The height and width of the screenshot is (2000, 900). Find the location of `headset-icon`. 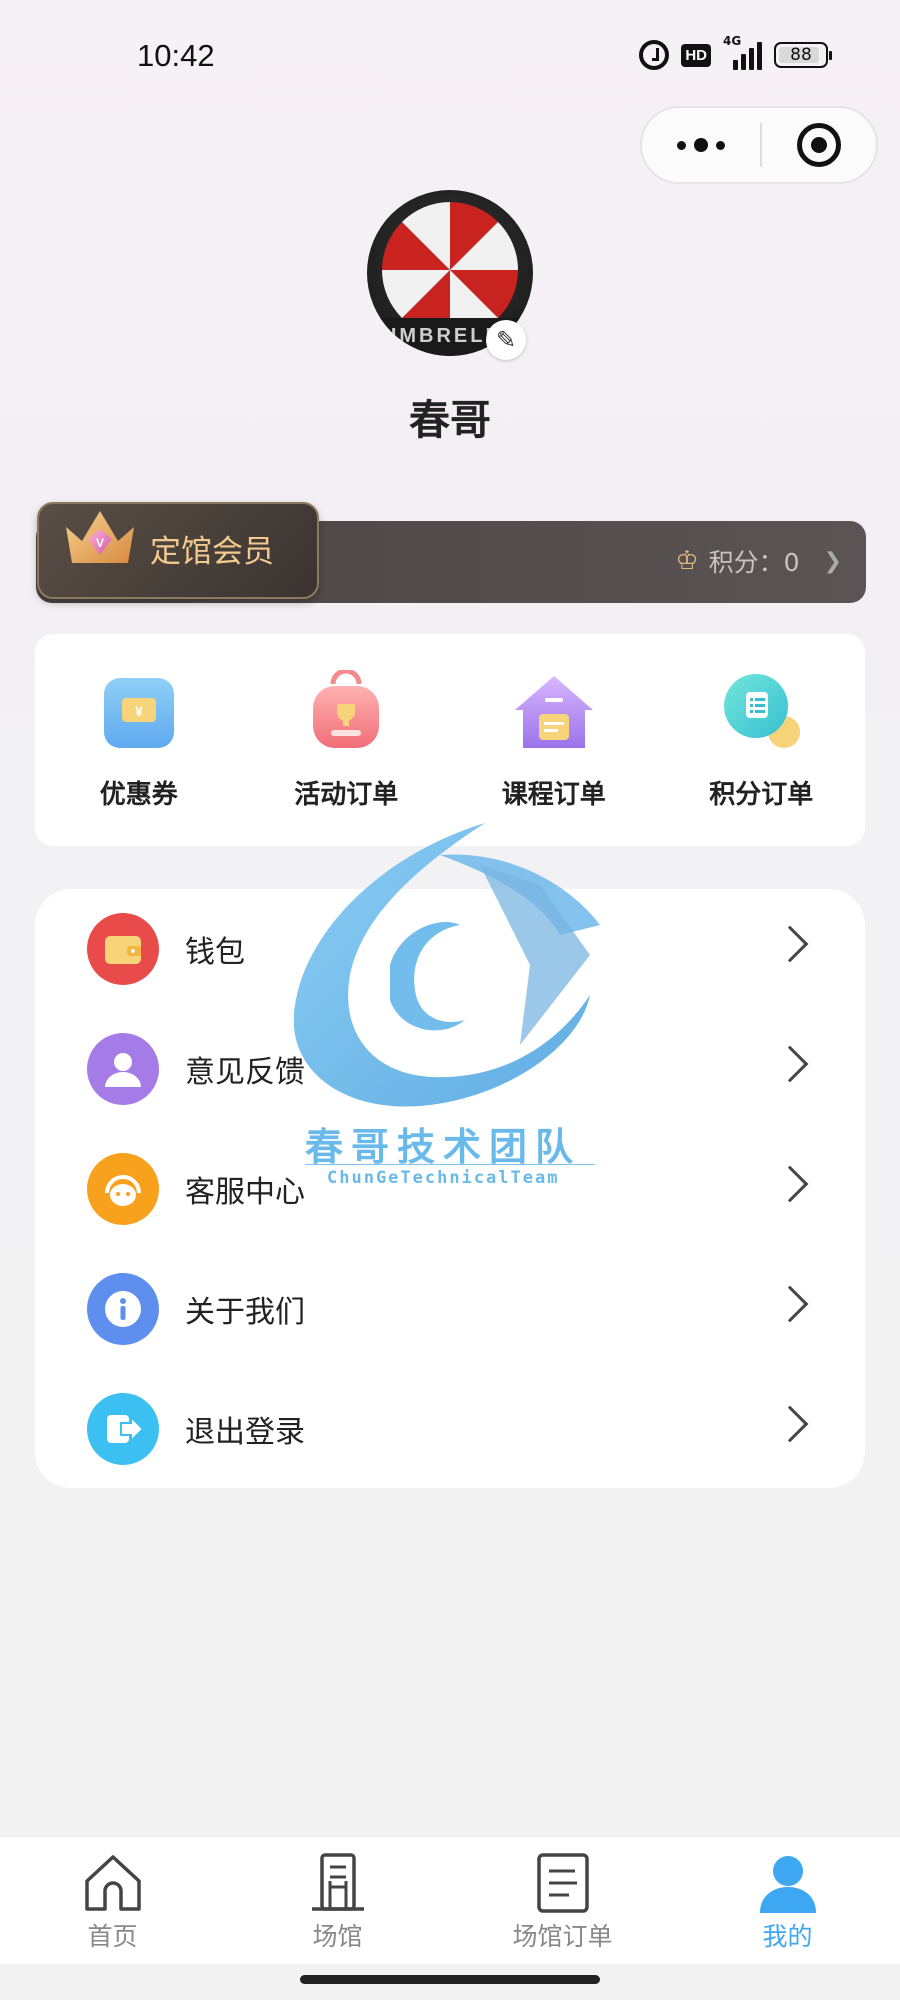

headset-icon is located at coordinates (123, 1189).